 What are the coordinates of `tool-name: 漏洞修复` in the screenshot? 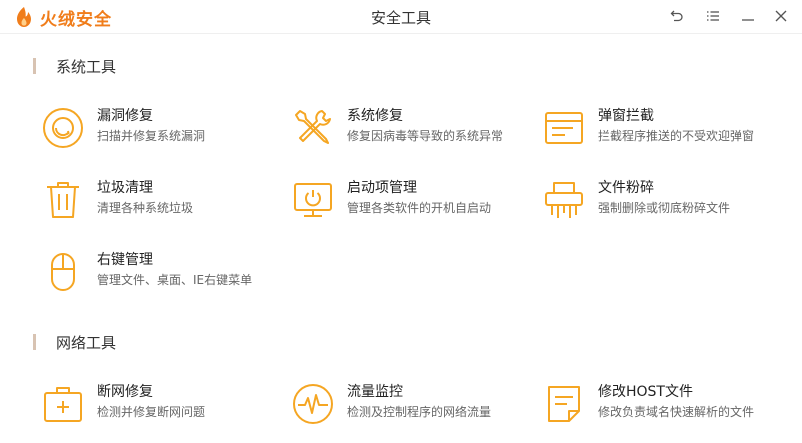 It's located at (125, 116).